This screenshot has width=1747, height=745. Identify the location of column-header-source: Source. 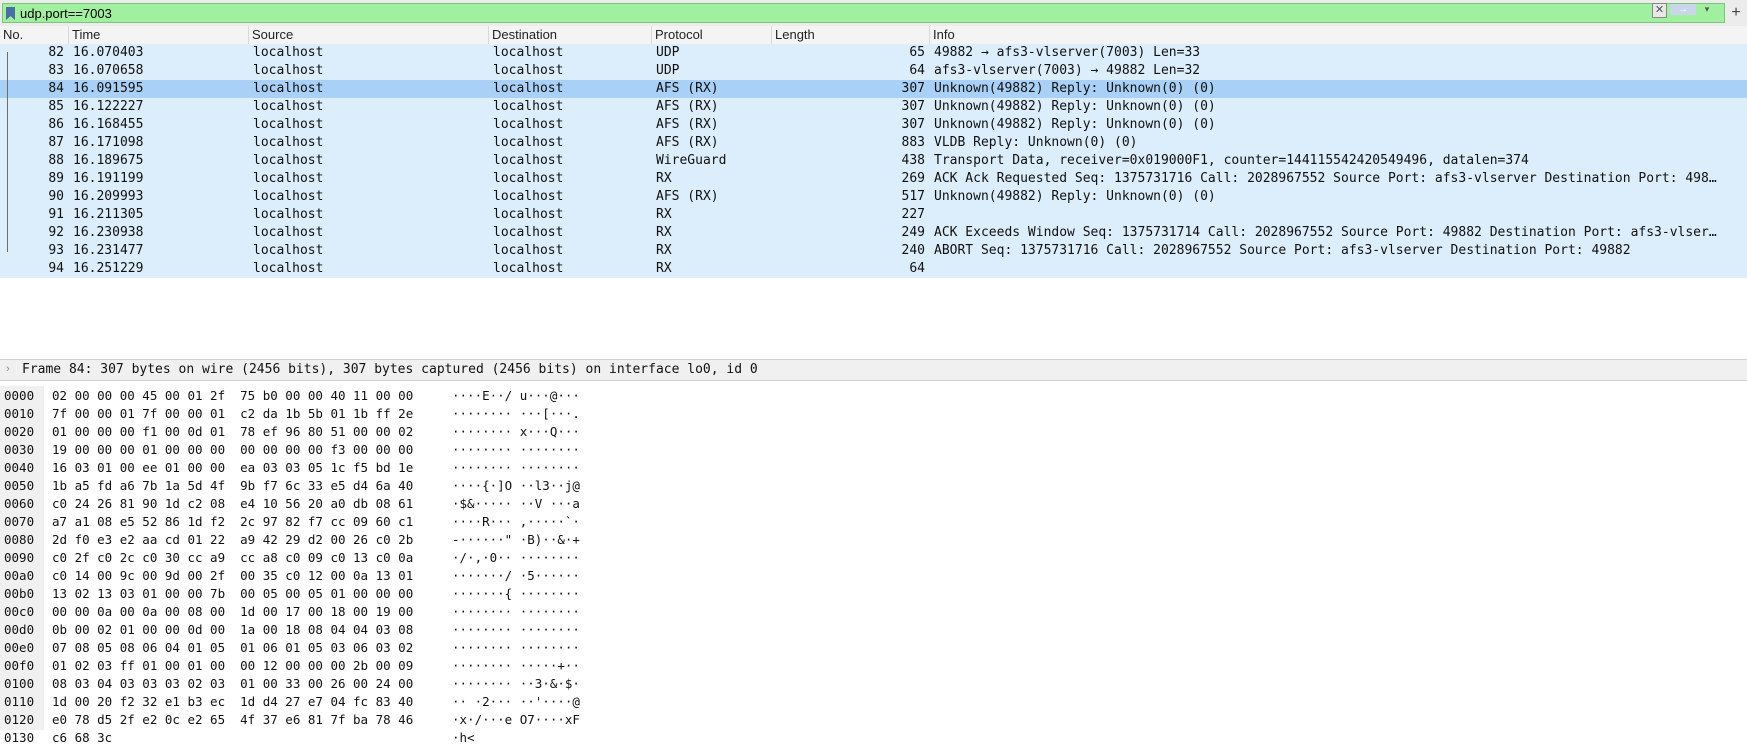
(369, 35).